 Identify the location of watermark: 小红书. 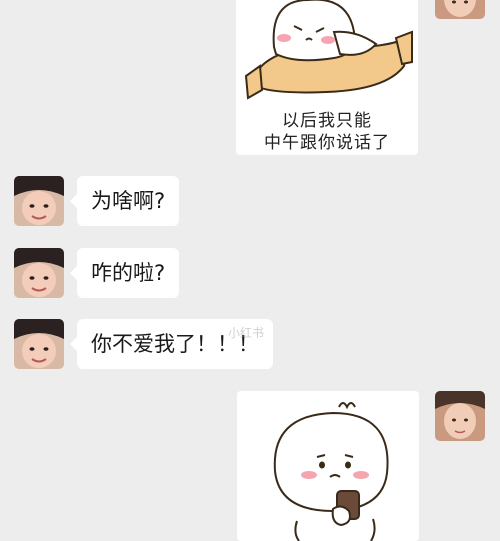
(246, 333).